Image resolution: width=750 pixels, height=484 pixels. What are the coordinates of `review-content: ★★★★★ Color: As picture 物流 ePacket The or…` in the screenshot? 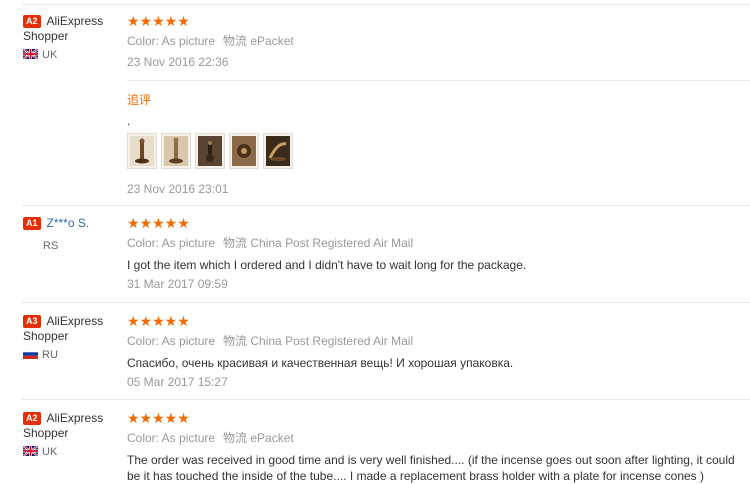 It's located at (435, 447).